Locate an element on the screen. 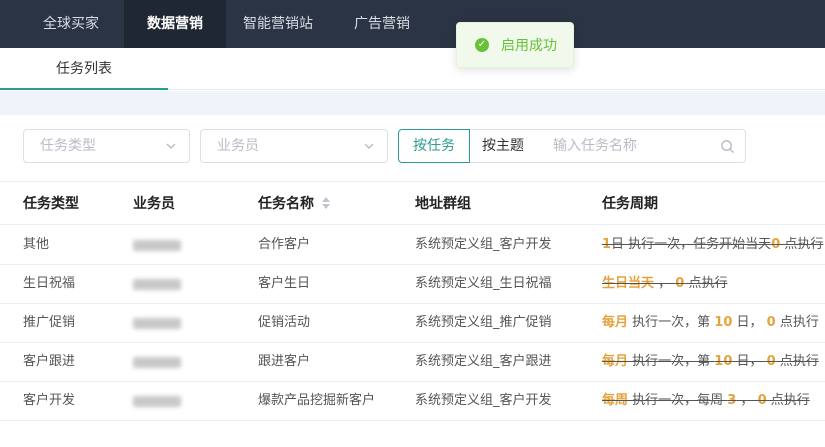 Image resolution: width=825 pixels, height=447 pixels. period-value: 3 is located at coordinates (732, 400).